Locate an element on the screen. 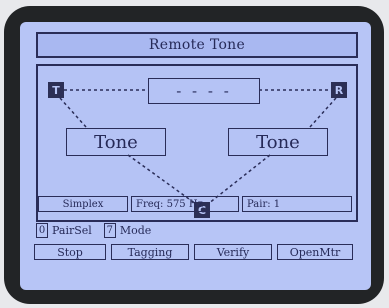 This screenshot has width=389, height=308. pair-status-value: Pair: 1 is located at coordinates (264, 204).